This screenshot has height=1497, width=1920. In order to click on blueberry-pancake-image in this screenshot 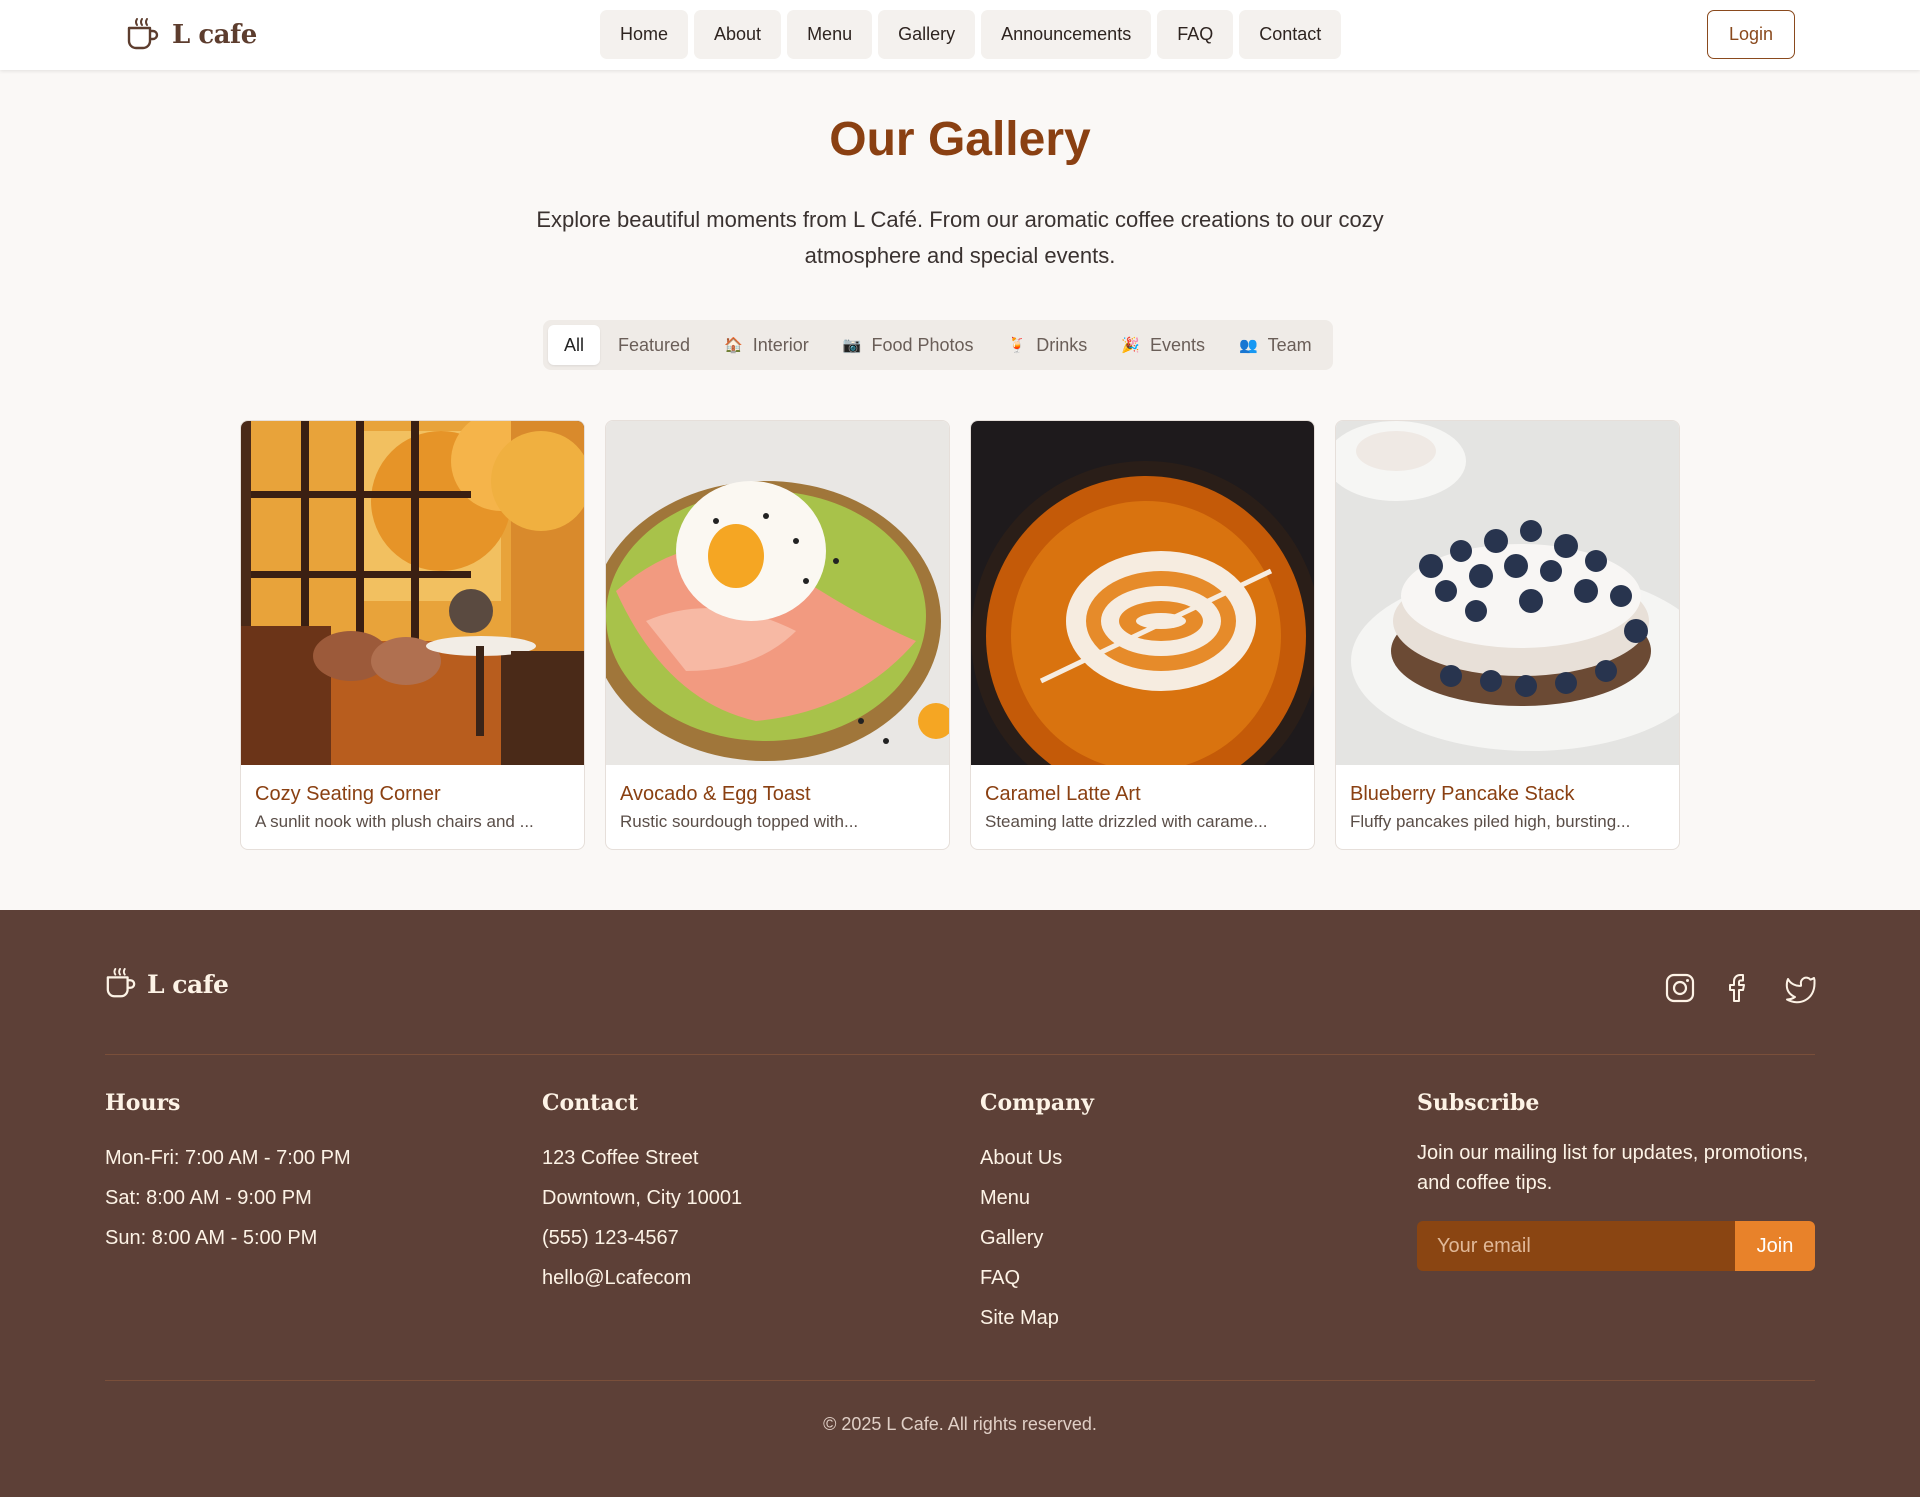, I will do `click(1507, 593)`.